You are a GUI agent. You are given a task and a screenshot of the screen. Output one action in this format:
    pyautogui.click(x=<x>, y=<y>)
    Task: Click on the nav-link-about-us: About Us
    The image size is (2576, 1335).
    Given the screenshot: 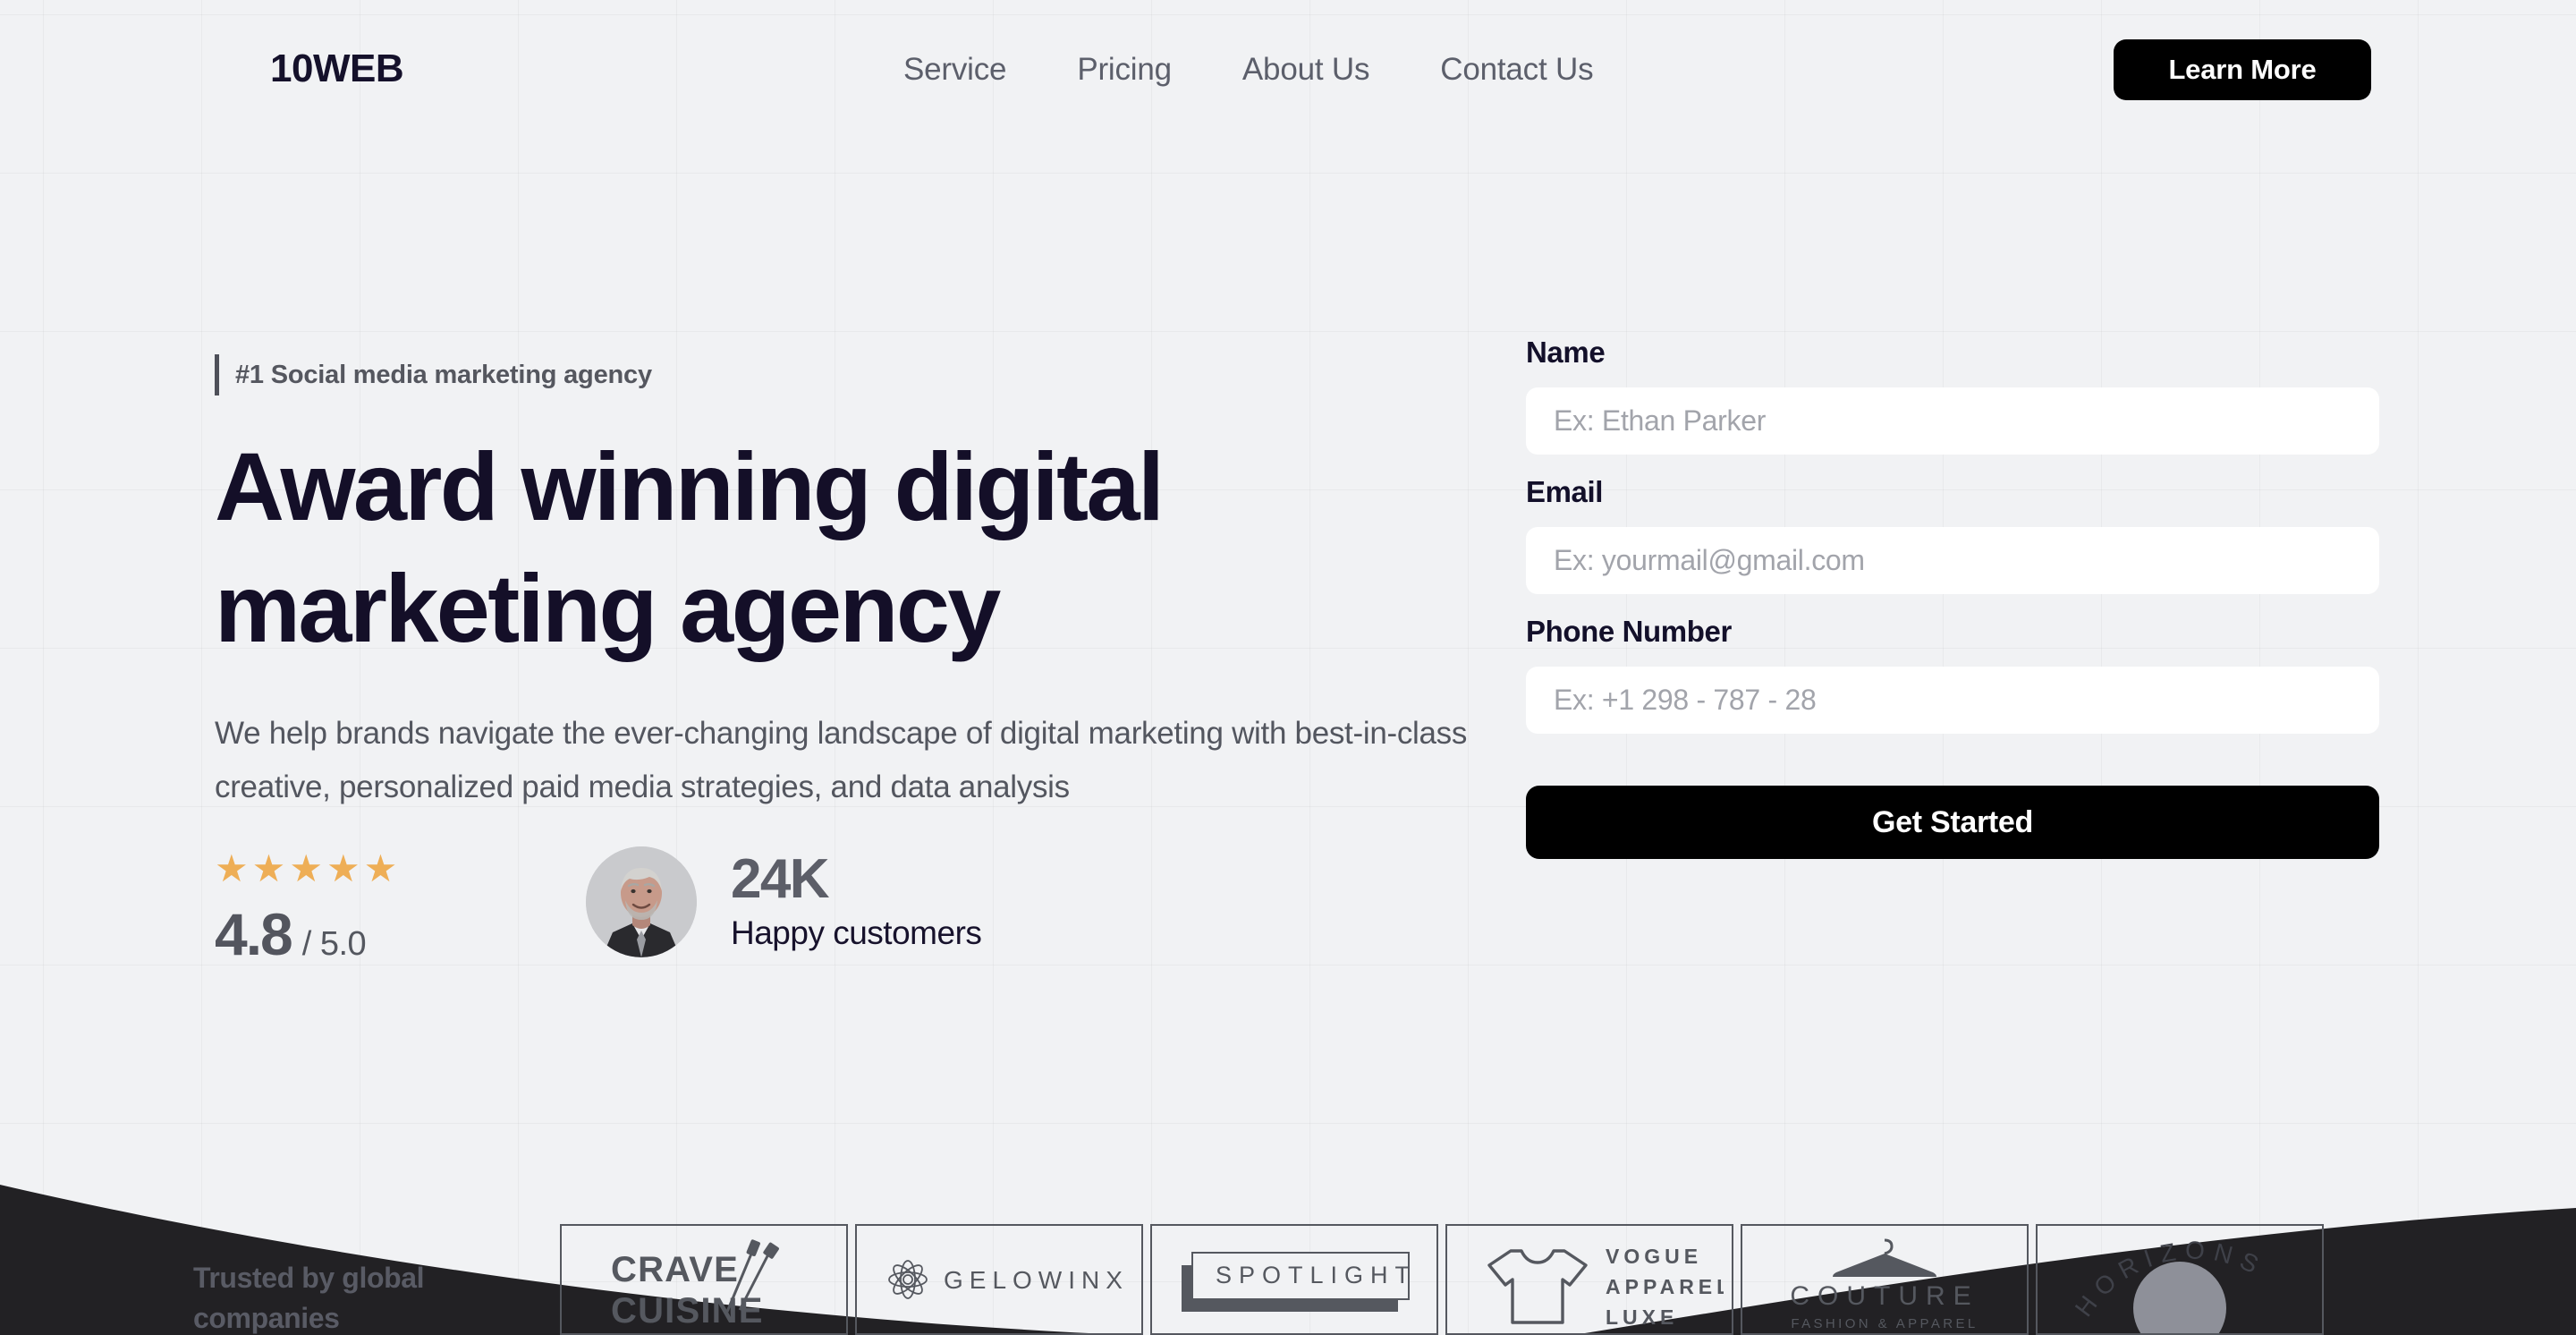 What is the action you would take?
    pyautogui.click(x=1306, y=70)
    